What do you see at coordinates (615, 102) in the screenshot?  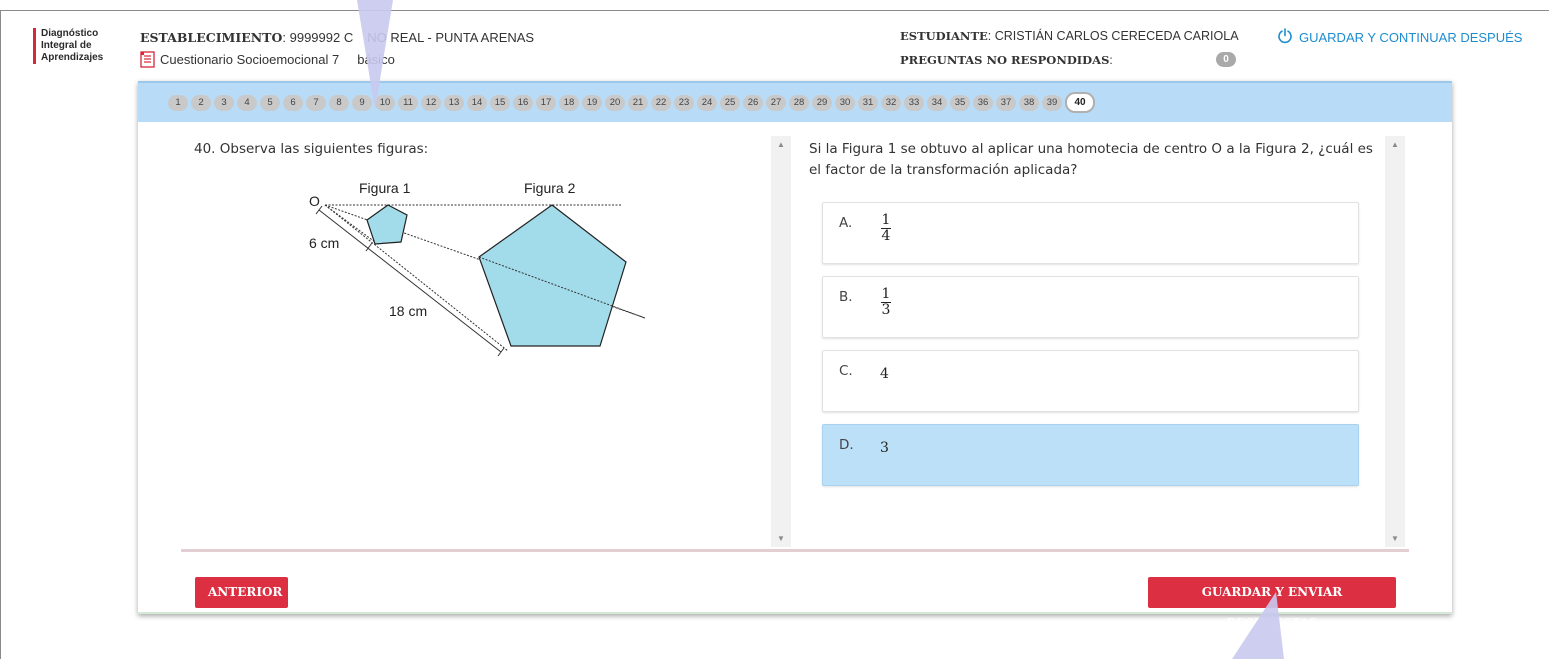 I see `question-number-20: 20` at bounding box center [615, 102].